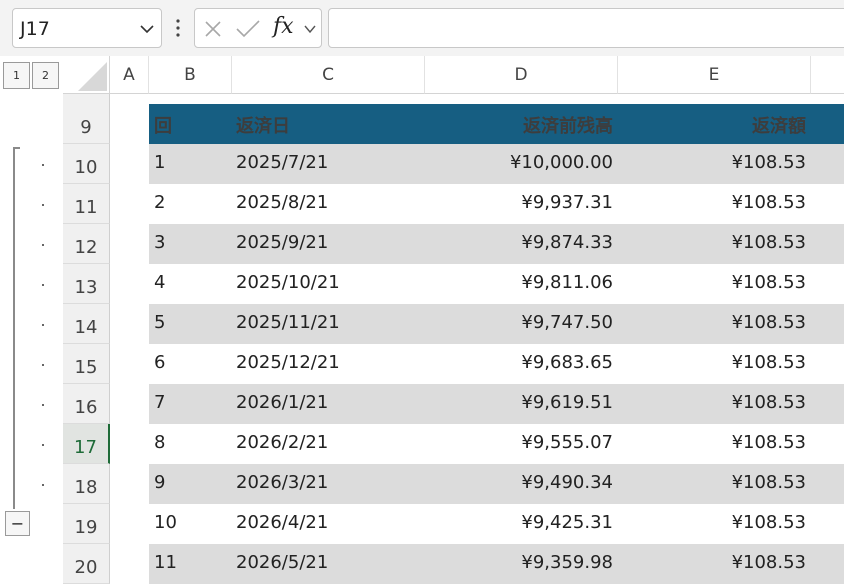  I want to click on cell-no: 4, so click(160, 282).